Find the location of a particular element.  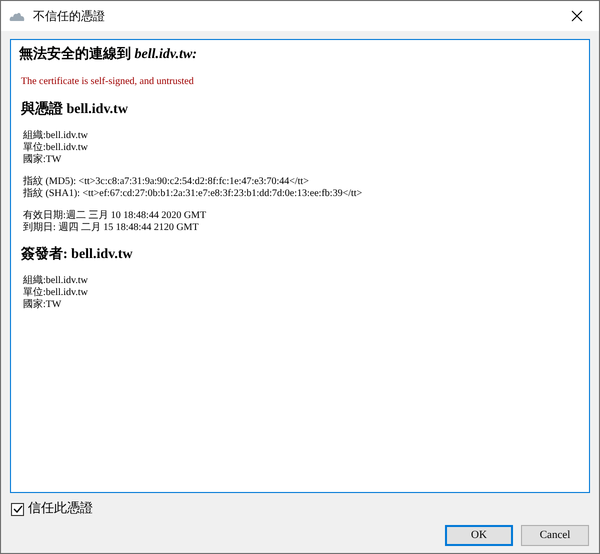

cloud-icon is located at coordinates (17, 16).